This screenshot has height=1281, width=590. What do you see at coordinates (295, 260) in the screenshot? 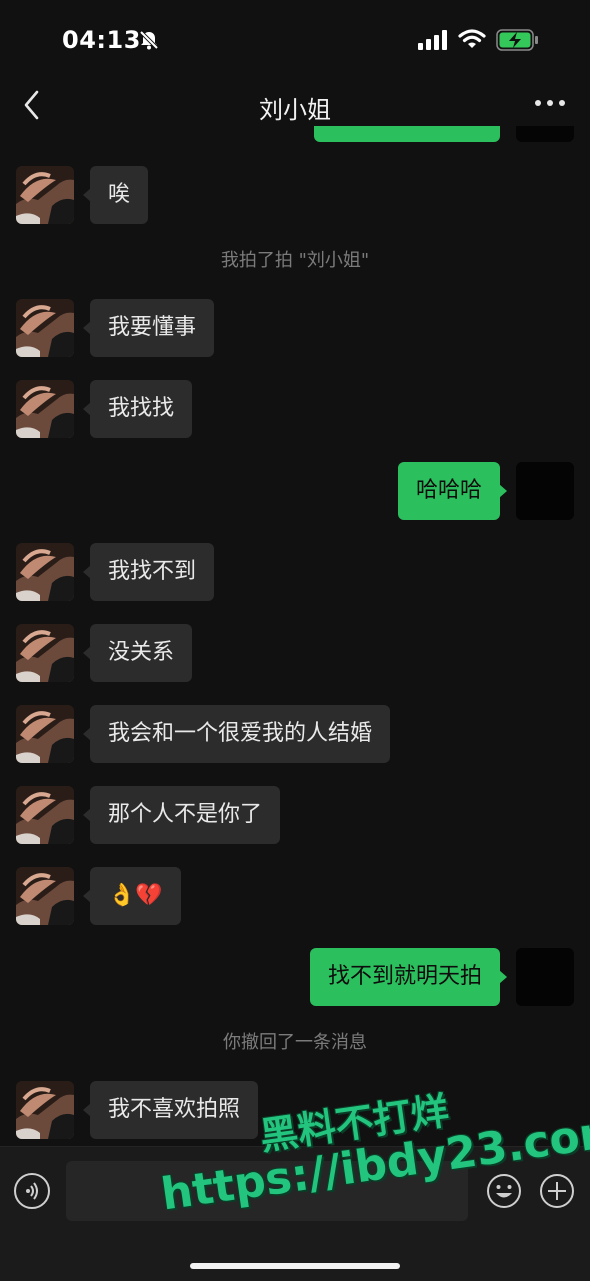
I see `system-notice: 我拍了拍 "刘小姐"` at bounding box center [295, 260].